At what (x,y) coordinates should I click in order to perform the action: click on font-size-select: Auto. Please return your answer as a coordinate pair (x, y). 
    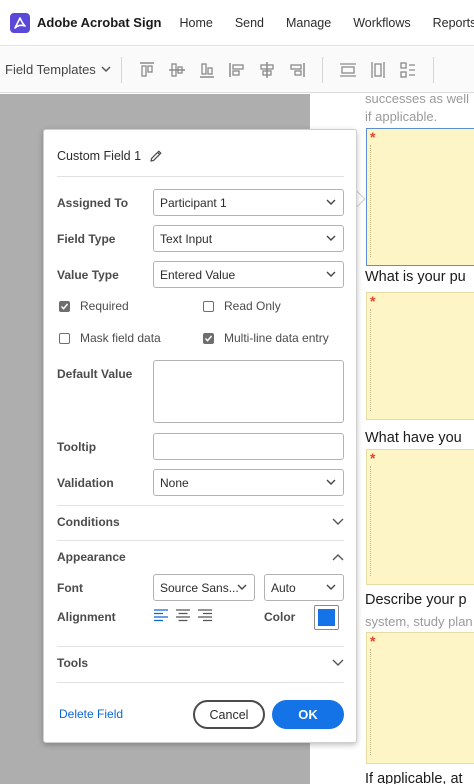
    Looking at the image, I should click on (304, 587).